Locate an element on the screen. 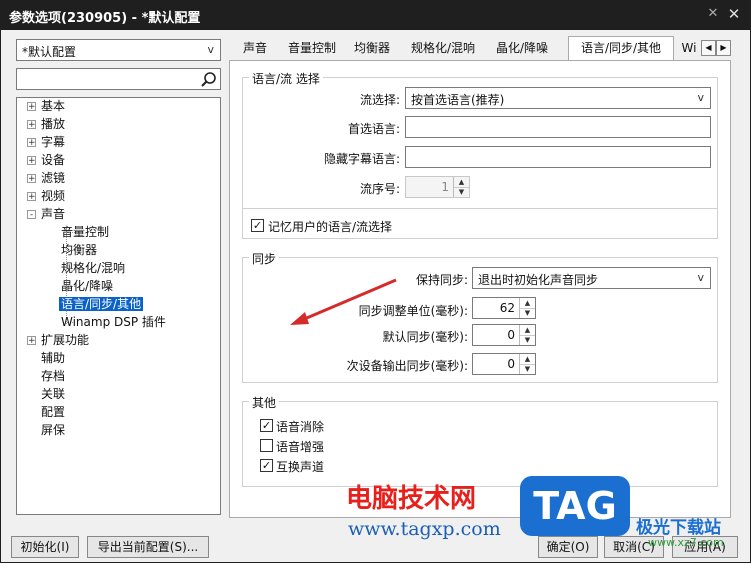 This screenshot has width=751, height=564. watermark-text: 电脑技术网 is located at coordinates (411, 499).